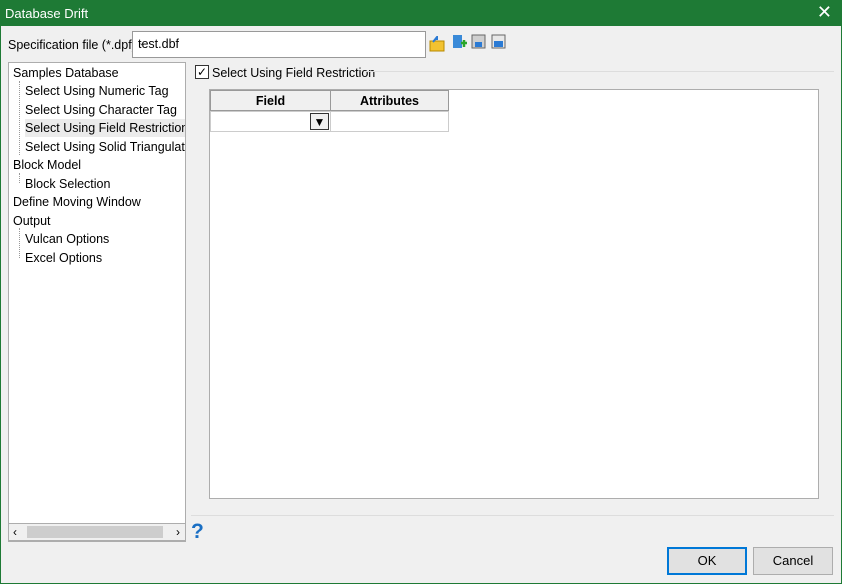 The height and width of the screenshot is (584, 842). What do you see at coordinates (389, 100) in the screenshot?
I see `column-header-attributes: Attributes` at bounding box center [389, 100].